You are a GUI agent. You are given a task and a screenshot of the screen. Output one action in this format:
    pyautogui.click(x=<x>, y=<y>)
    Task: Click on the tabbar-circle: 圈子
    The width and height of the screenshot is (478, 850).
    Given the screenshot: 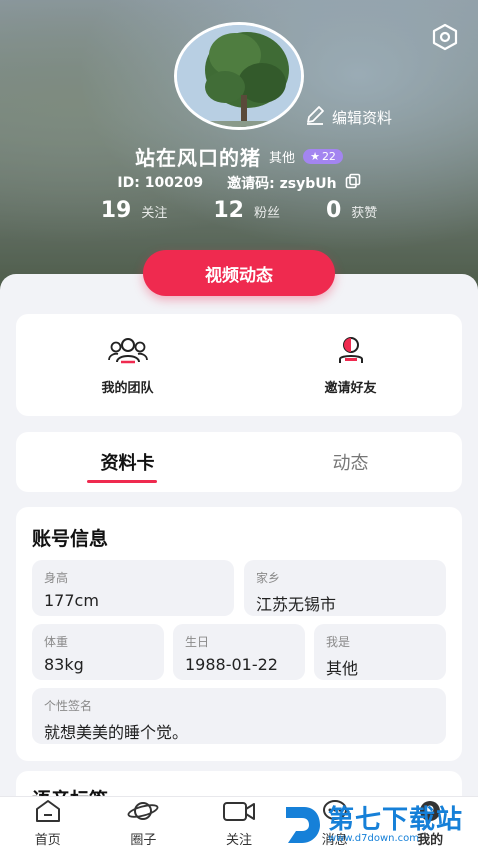 What is the action you would take?
    pyautogui.click(x=144, y=823)
    